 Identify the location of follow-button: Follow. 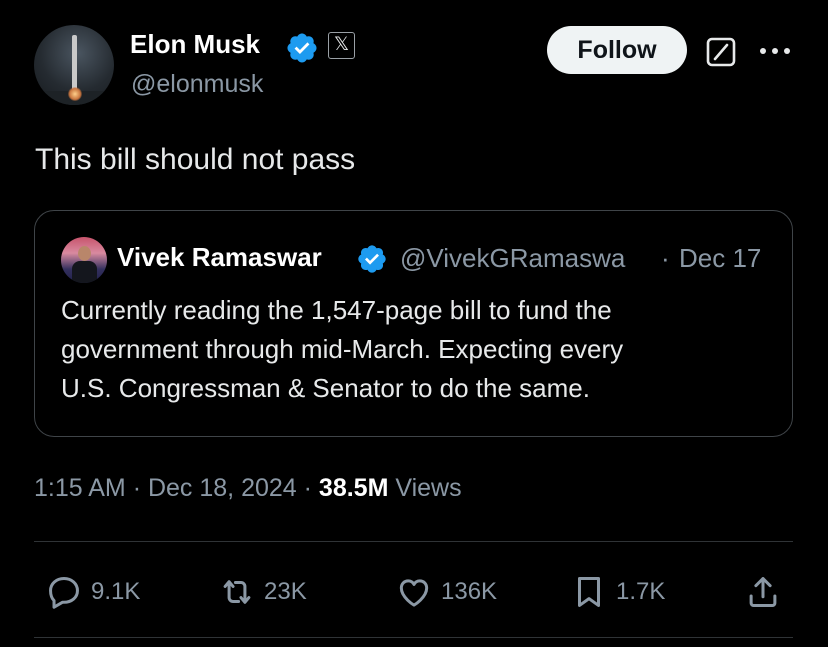
(617, 50).